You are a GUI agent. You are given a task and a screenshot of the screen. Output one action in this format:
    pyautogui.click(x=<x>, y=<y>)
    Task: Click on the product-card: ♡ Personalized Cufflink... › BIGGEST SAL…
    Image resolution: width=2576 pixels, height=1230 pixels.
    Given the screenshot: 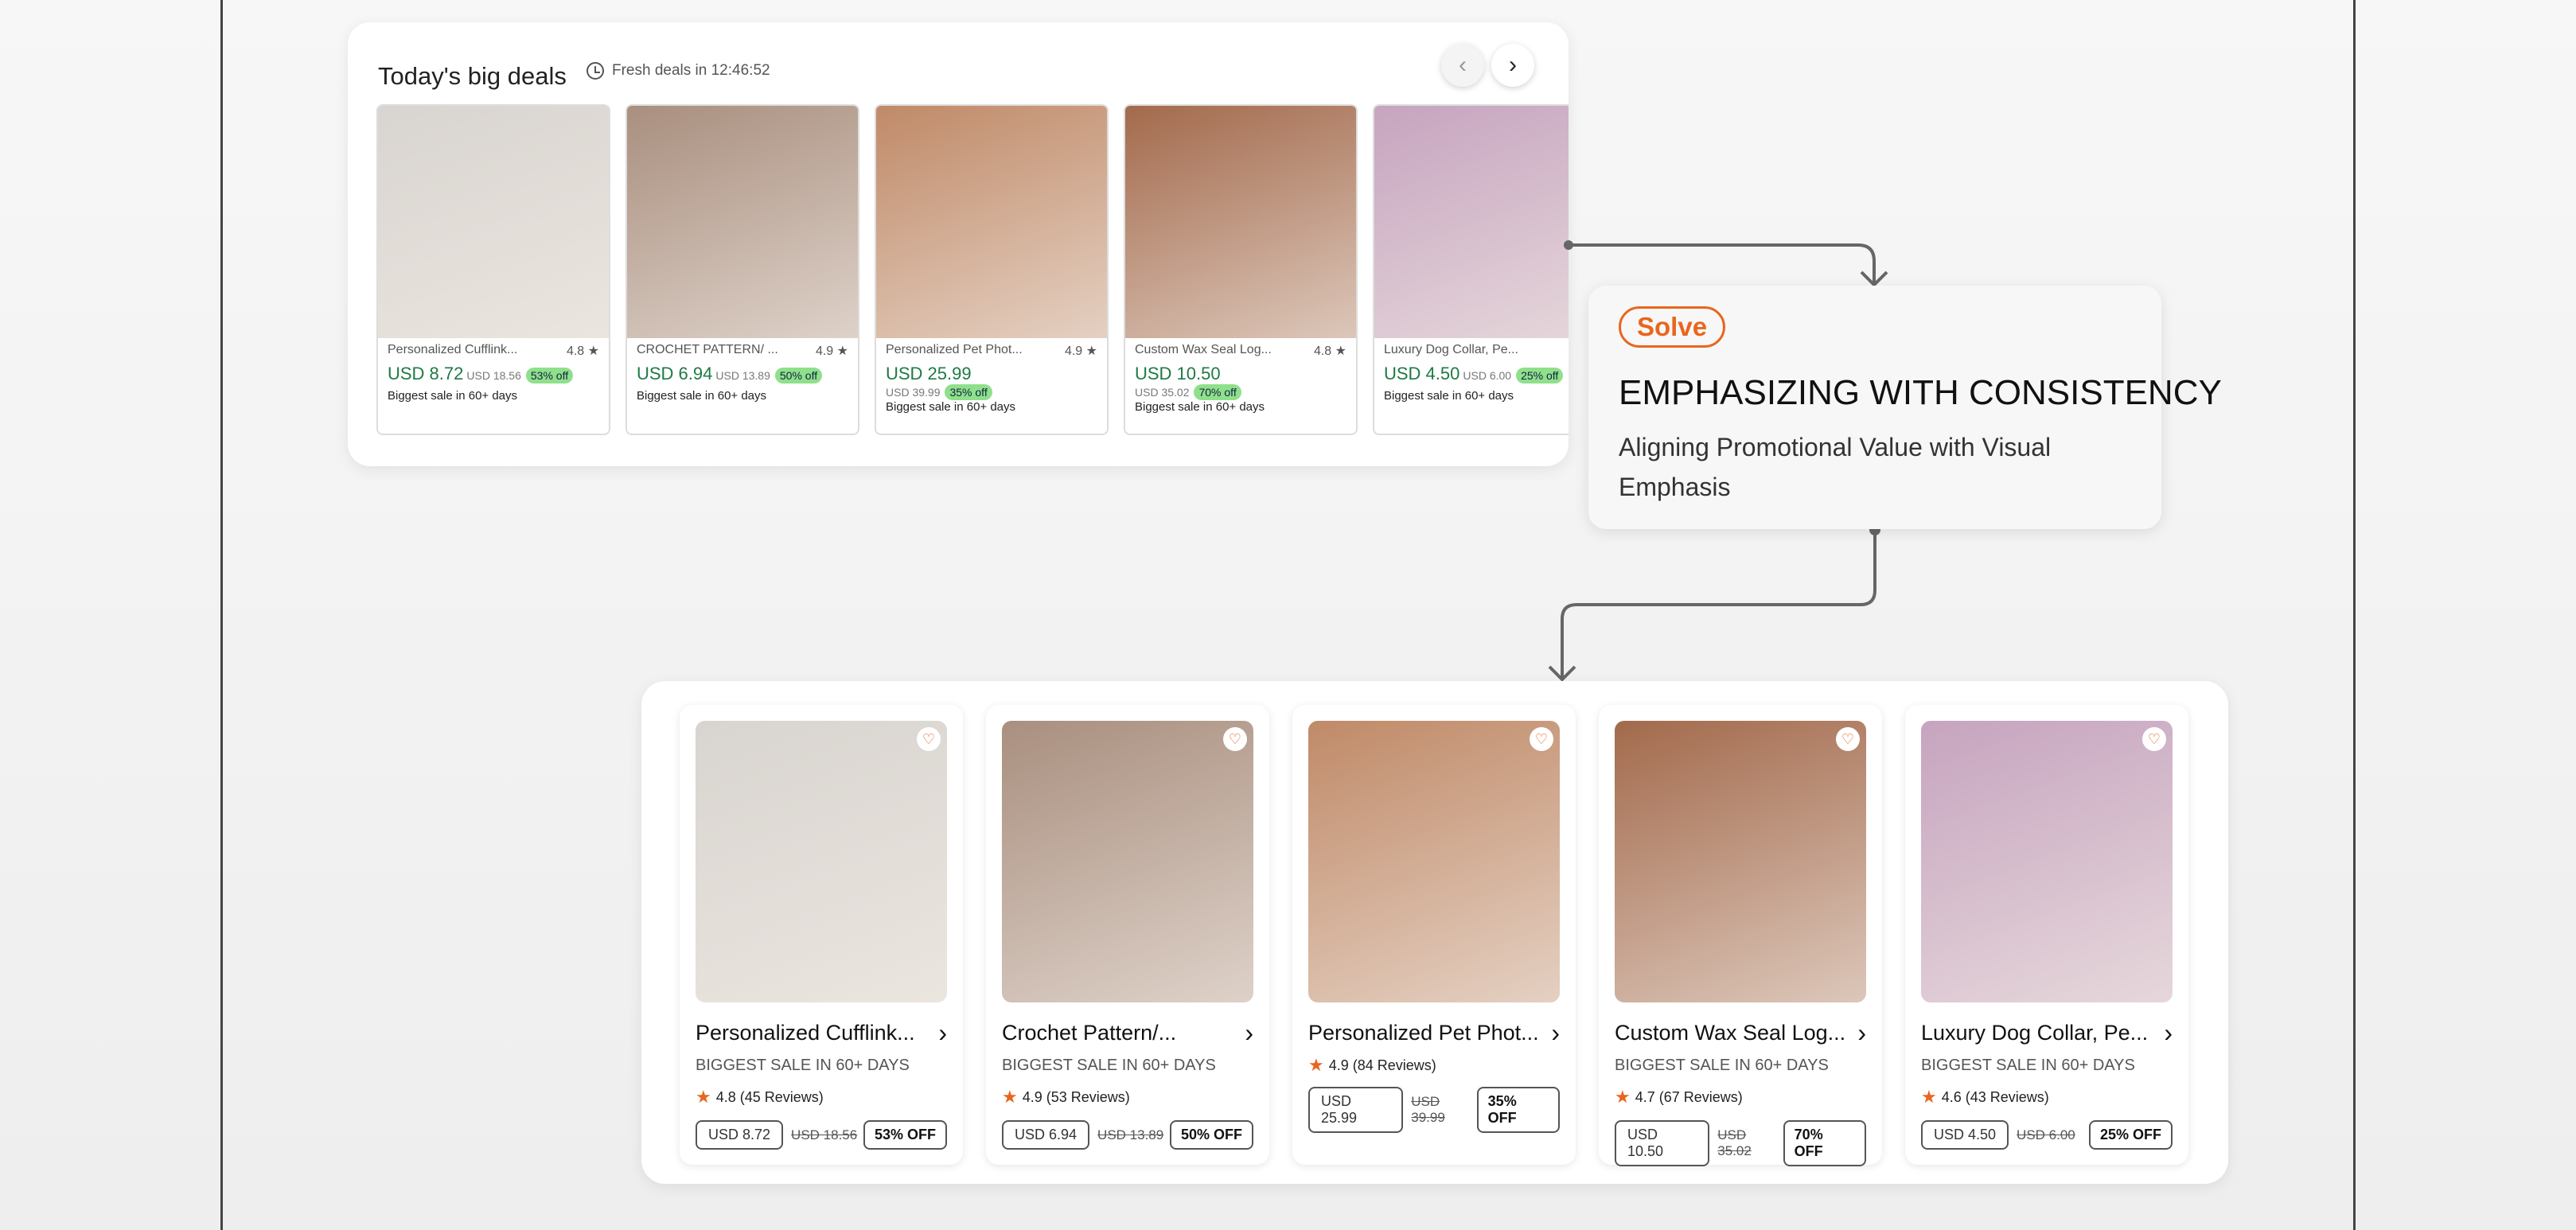 What is the action you would take?
    pyautogui.click(x=821, y=935)
    